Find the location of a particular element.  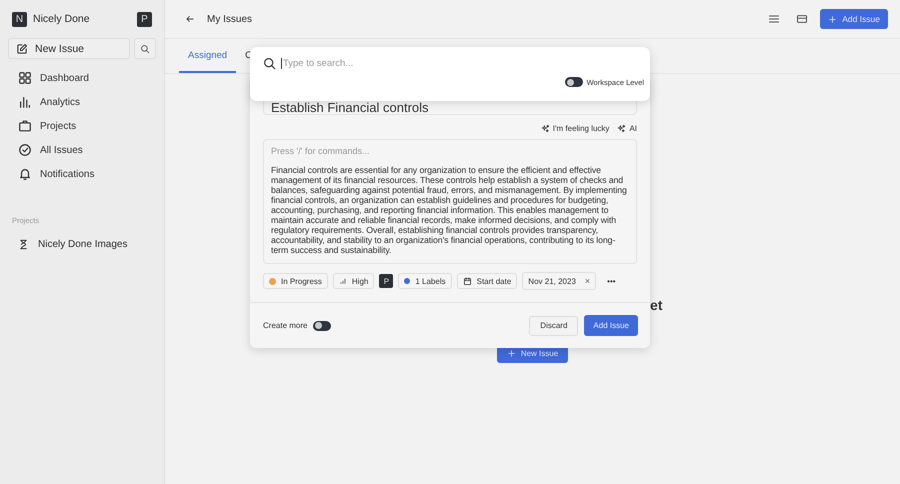

signal-bars-icon is located at coordinates (342, 281).